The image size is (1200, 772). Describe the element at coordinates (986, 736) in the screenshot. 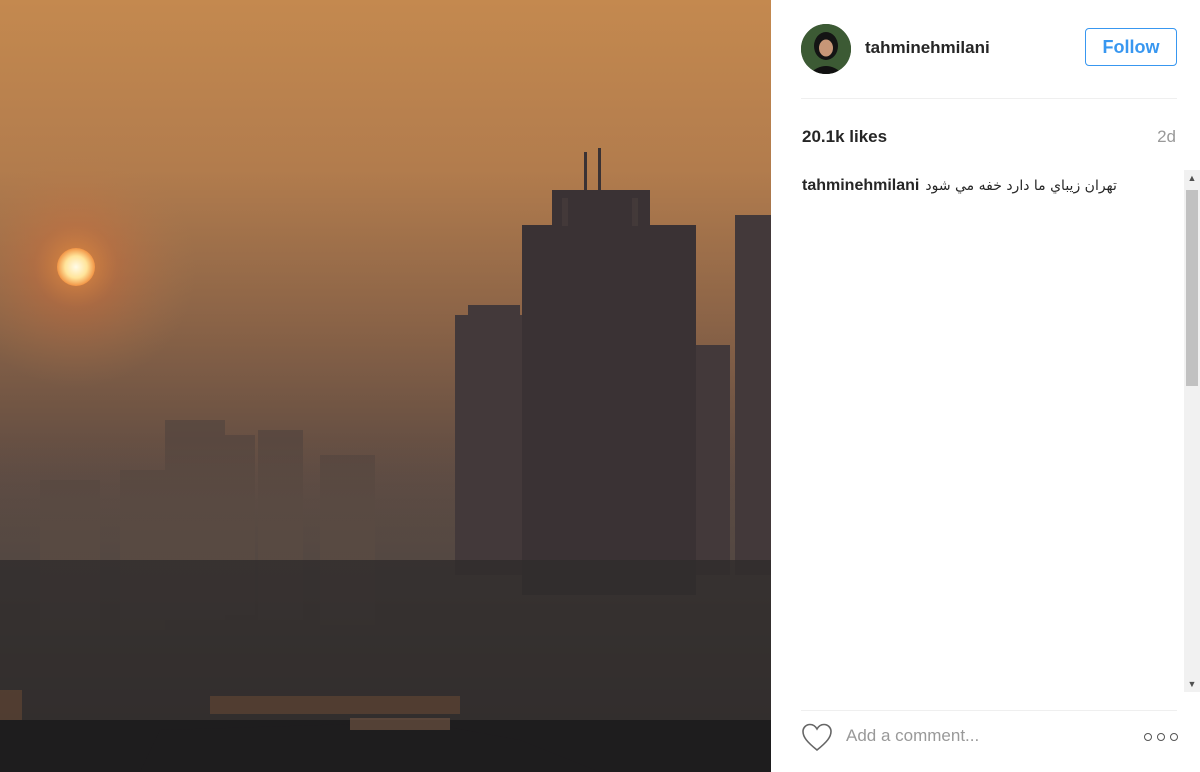

I see `comment-input` at that location.